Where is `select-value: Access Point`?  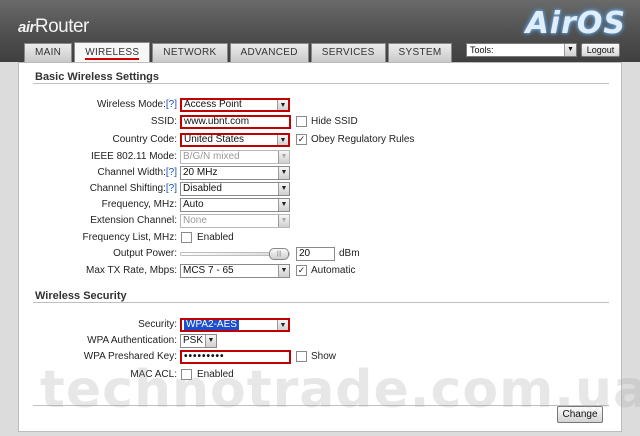
select-value: Access Point is located at coordinates (213, 104).